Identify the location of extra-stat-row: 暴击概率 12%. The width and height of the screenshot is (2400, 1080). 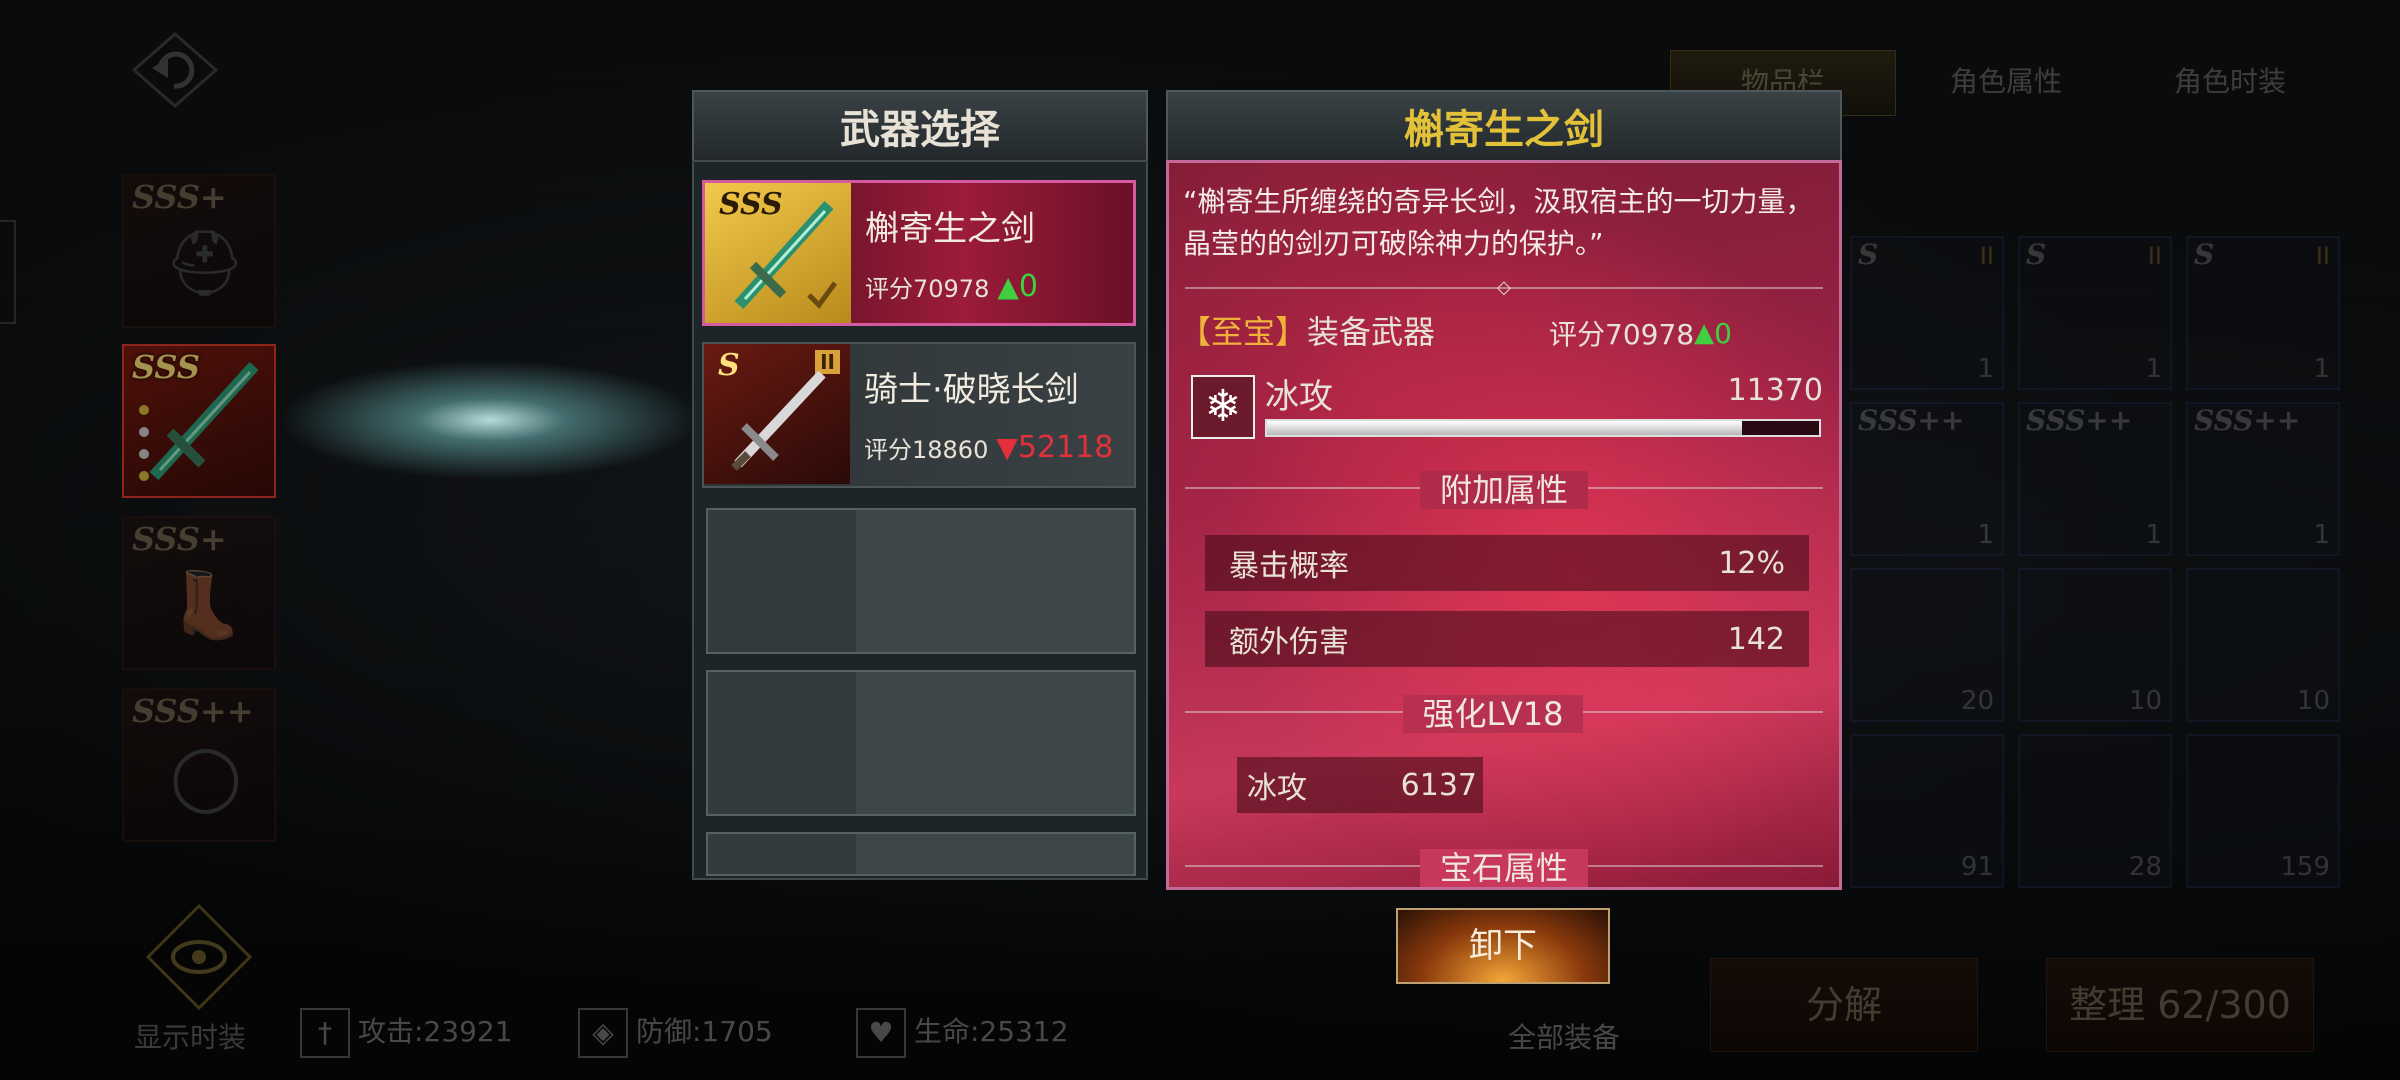
(1507, 563).